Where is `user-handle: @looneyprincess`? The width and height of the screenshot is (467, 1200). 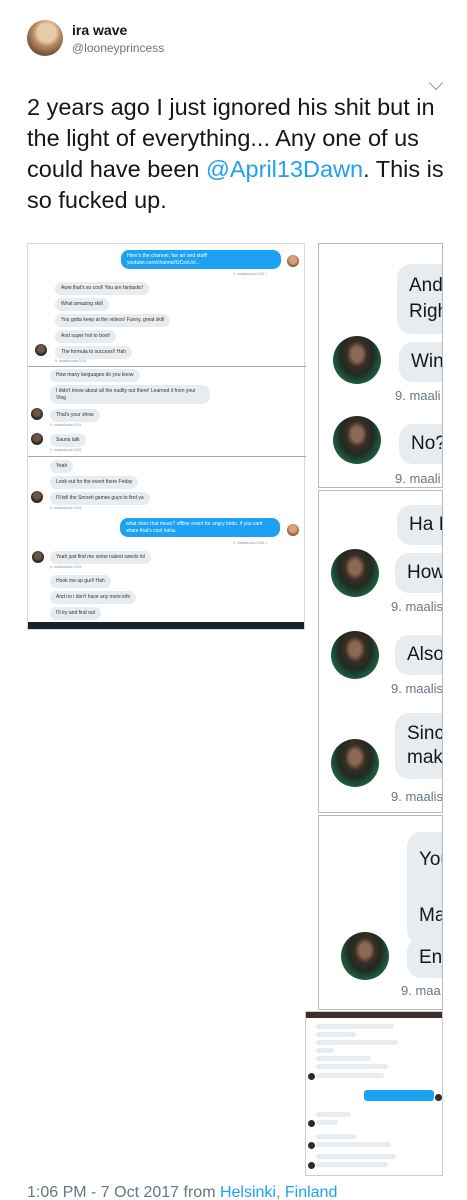
user-handle: @looneyprincess is located at coordinates (118, 48).